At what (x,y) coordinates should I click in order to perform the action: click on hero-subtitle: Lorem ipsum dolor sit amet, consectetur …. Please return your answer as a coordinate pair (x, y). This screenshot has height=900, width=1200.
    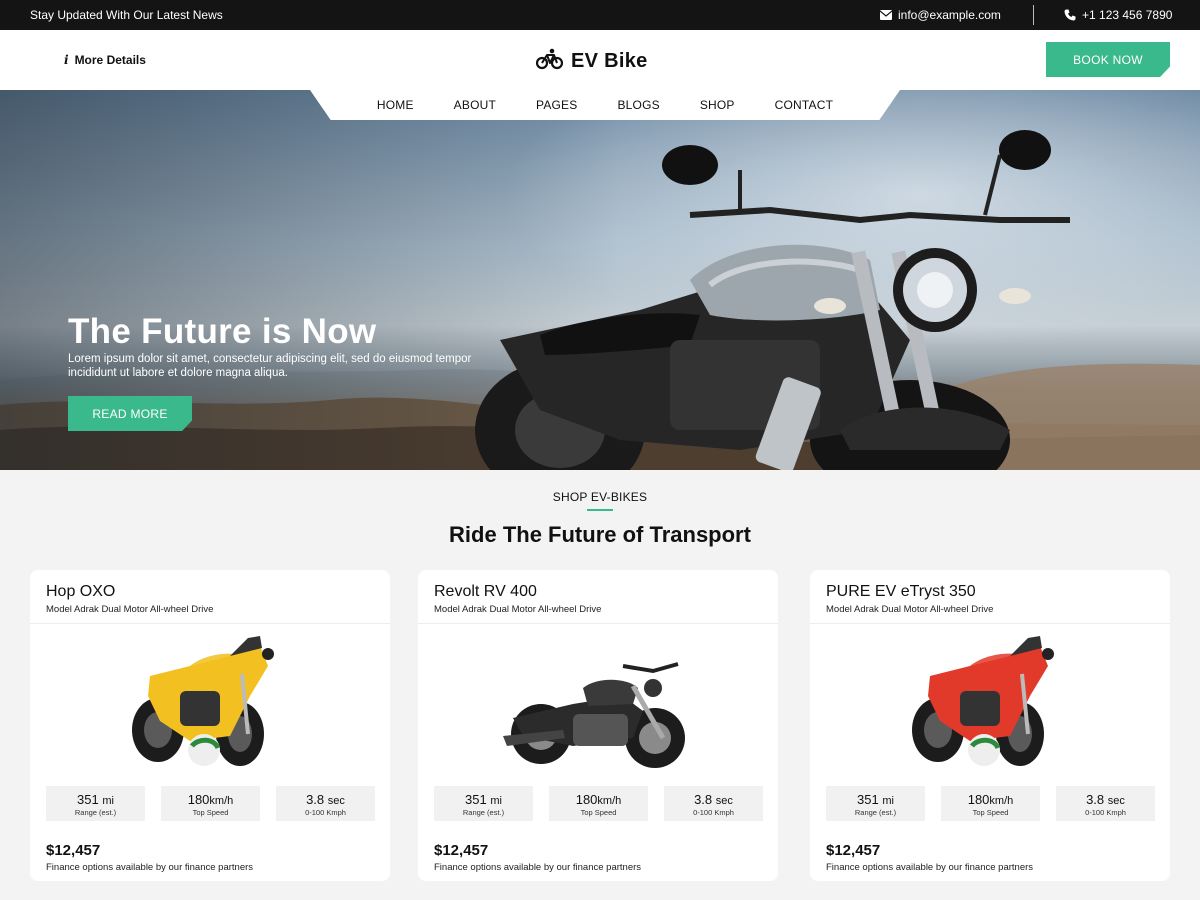
    Looking at the image, I should click on (270, 366).